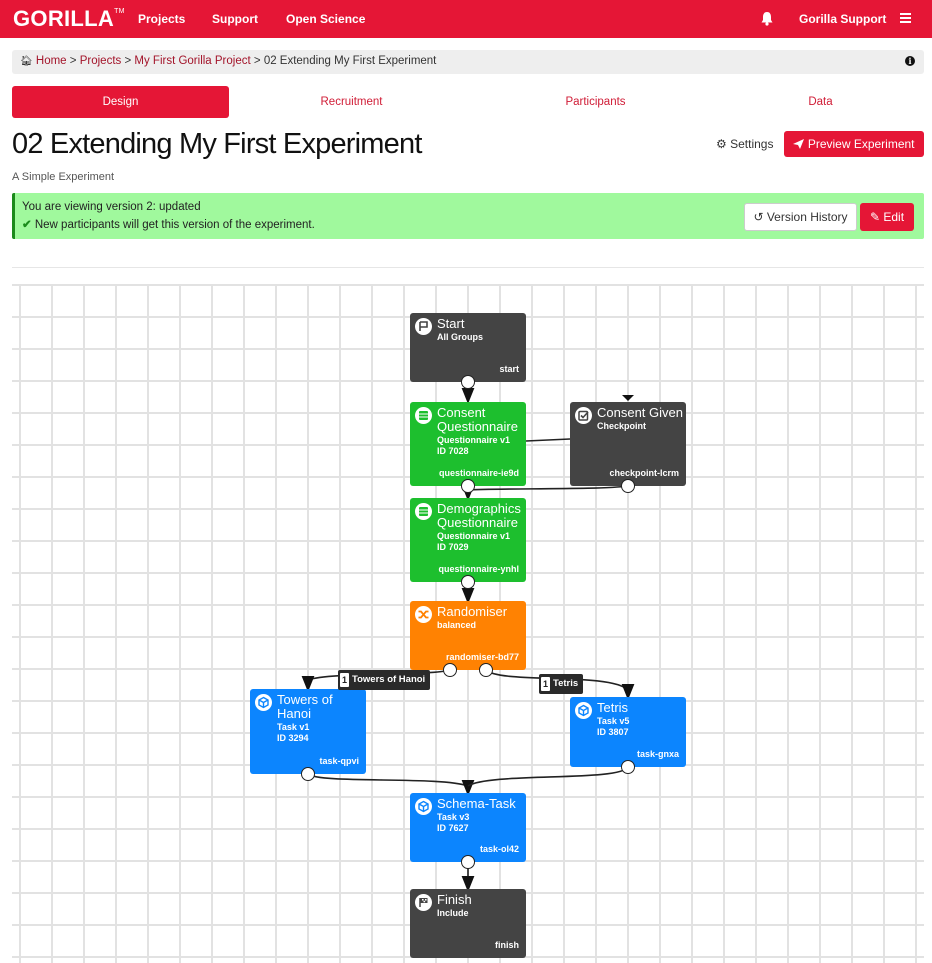 Image resolution: width=932 pixels, height=963 pixels. I want to click on nav-support: Support, so click(235, 19).